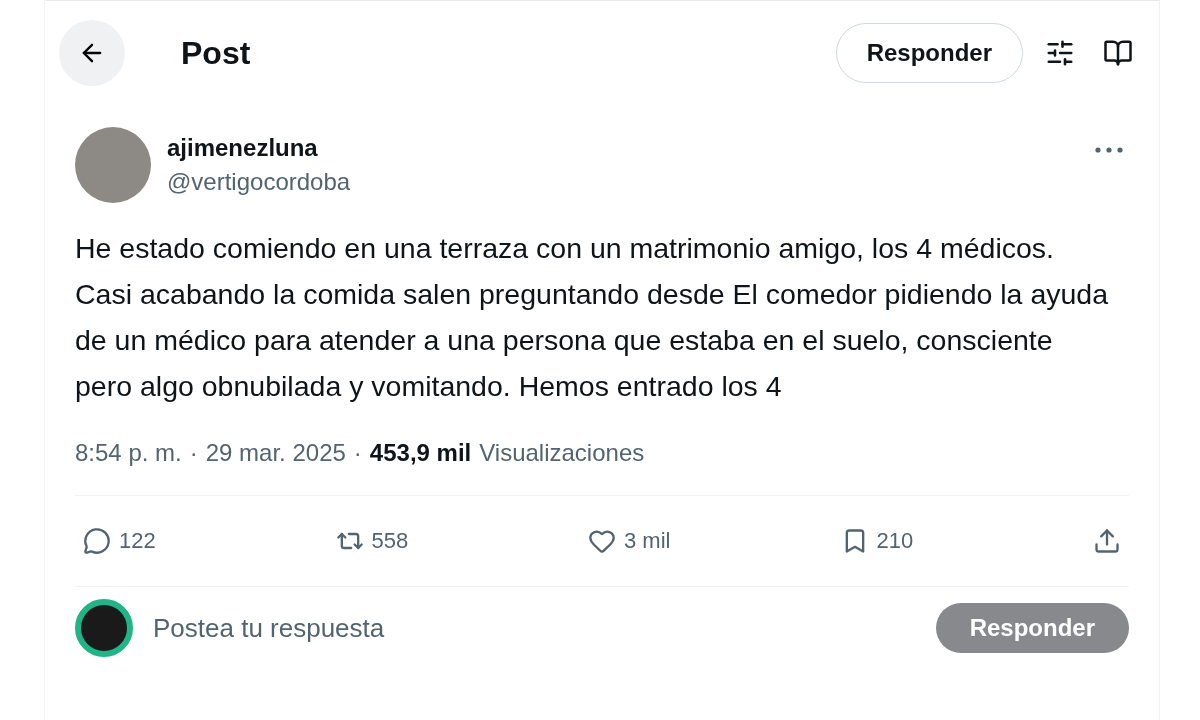  What do you see at coordinates (895, 541) in the screenshot?
I see `action-count: 210` at bounding box center [895, 541].